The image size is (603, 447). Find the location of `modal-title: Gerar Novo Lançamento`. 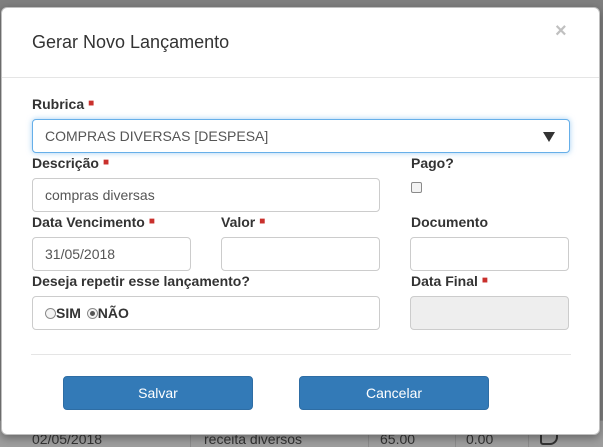

modal-title: Gerar Novo Lançamento is located at coordinates (131, 42).